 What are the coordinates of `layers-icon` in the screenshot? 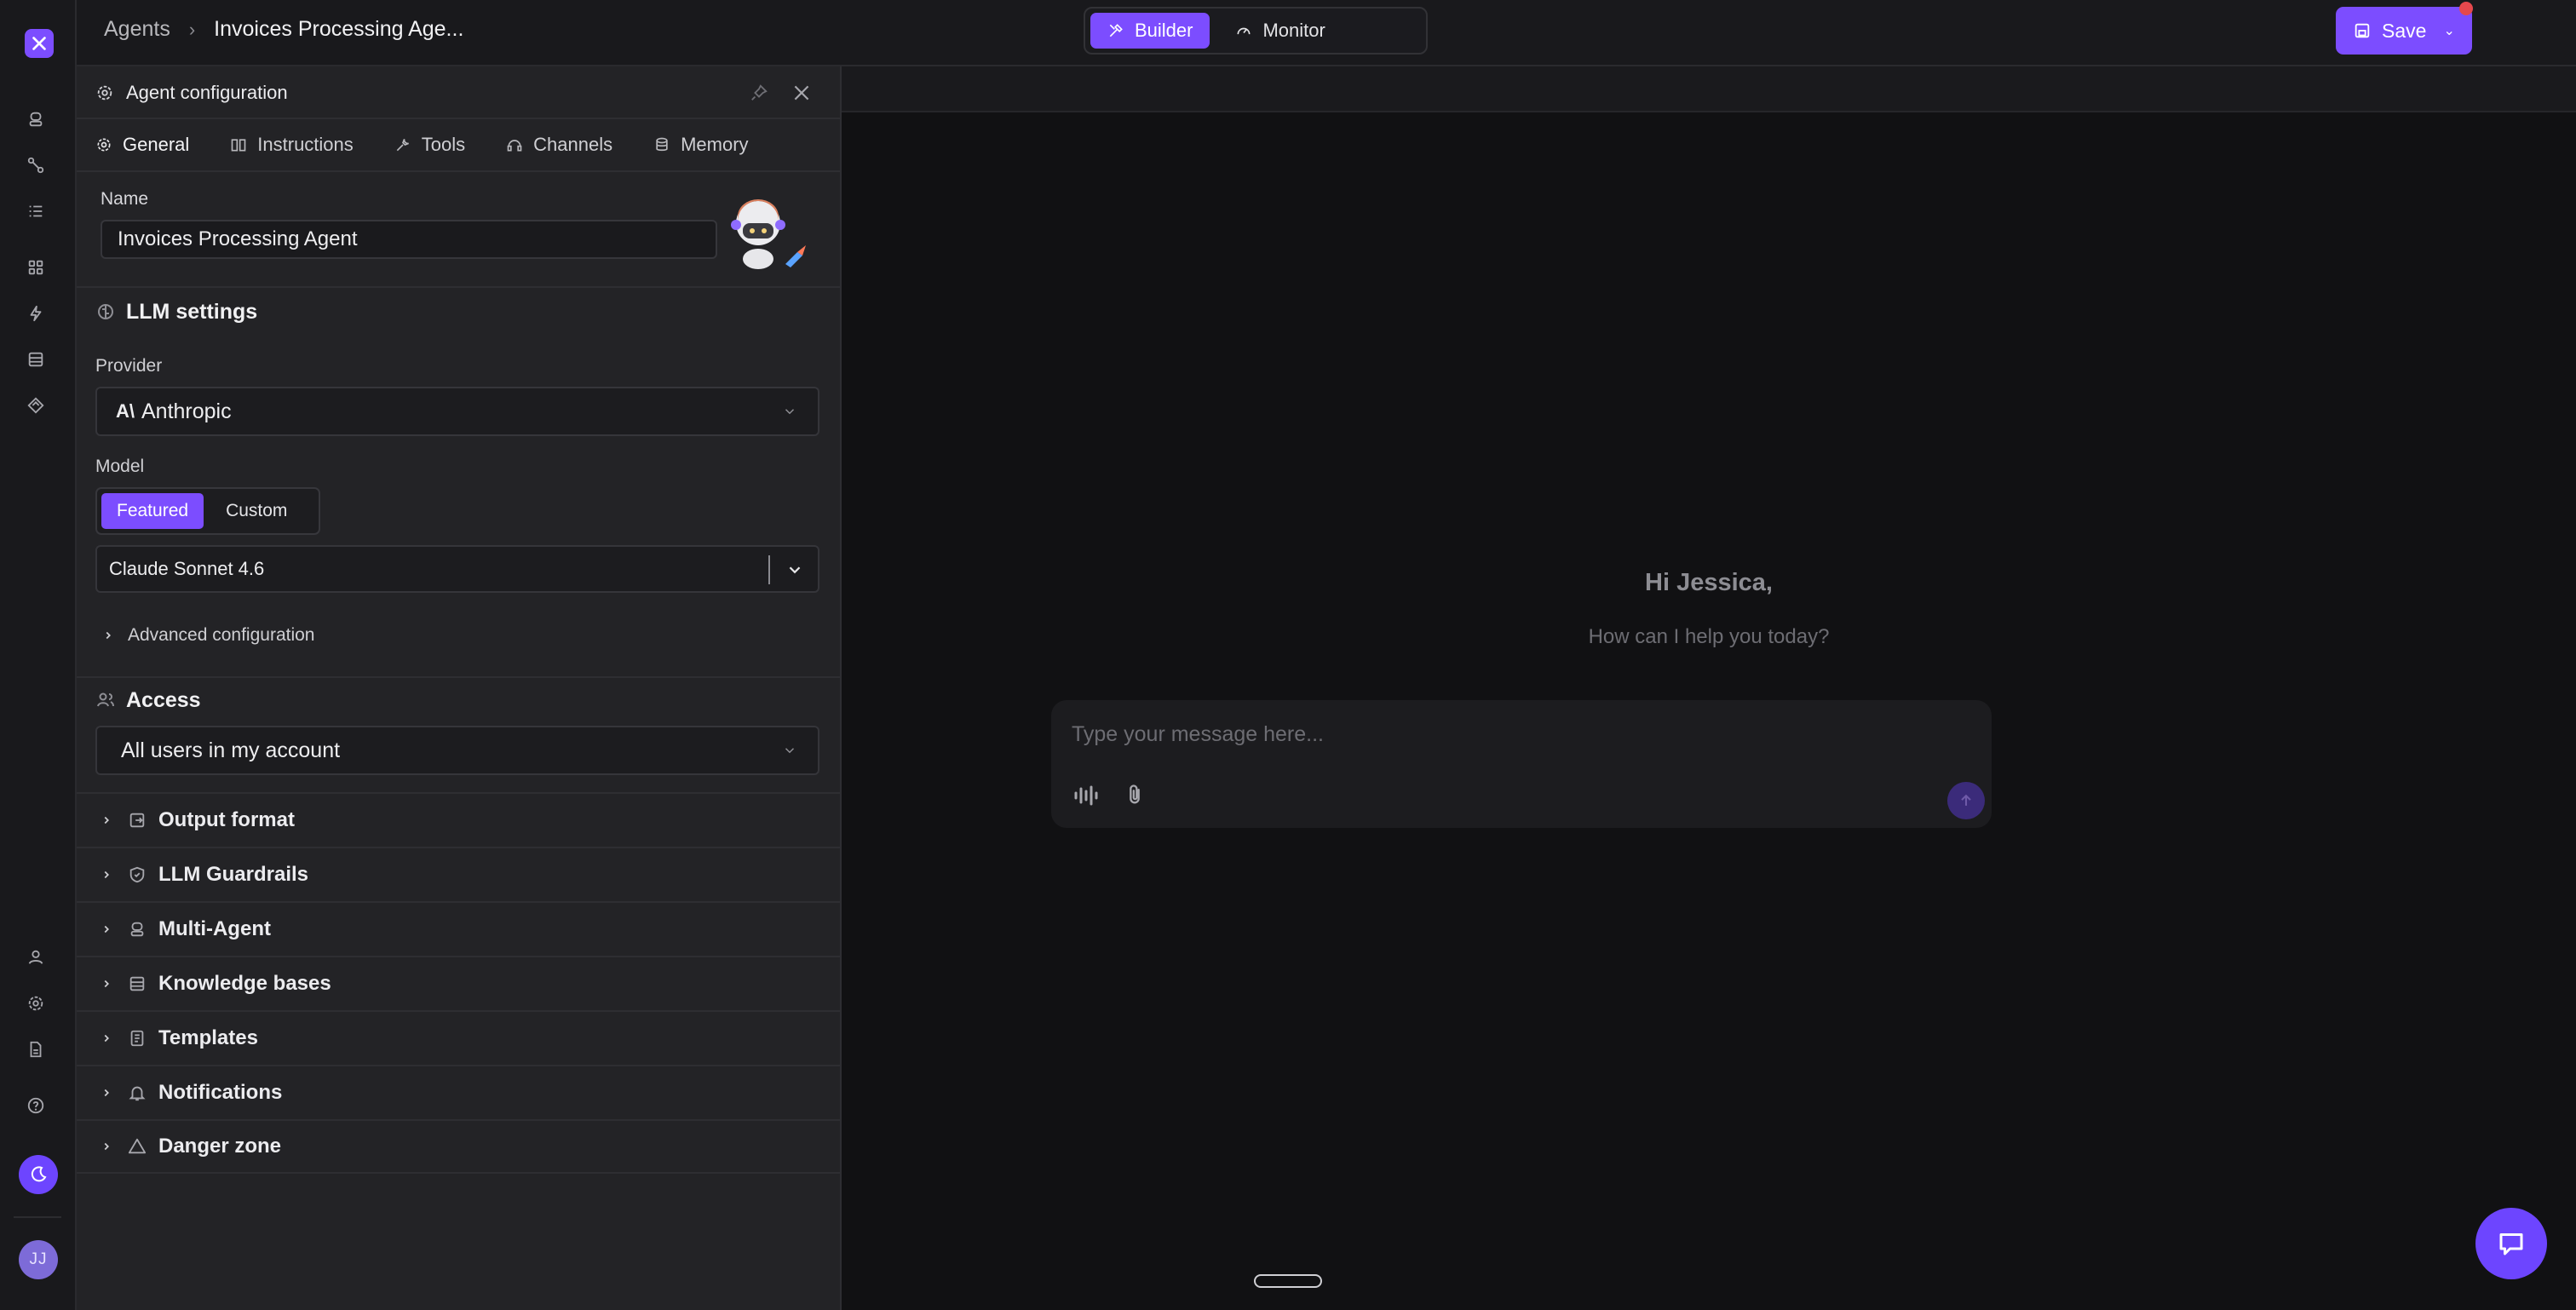 It's located at (36, 405).